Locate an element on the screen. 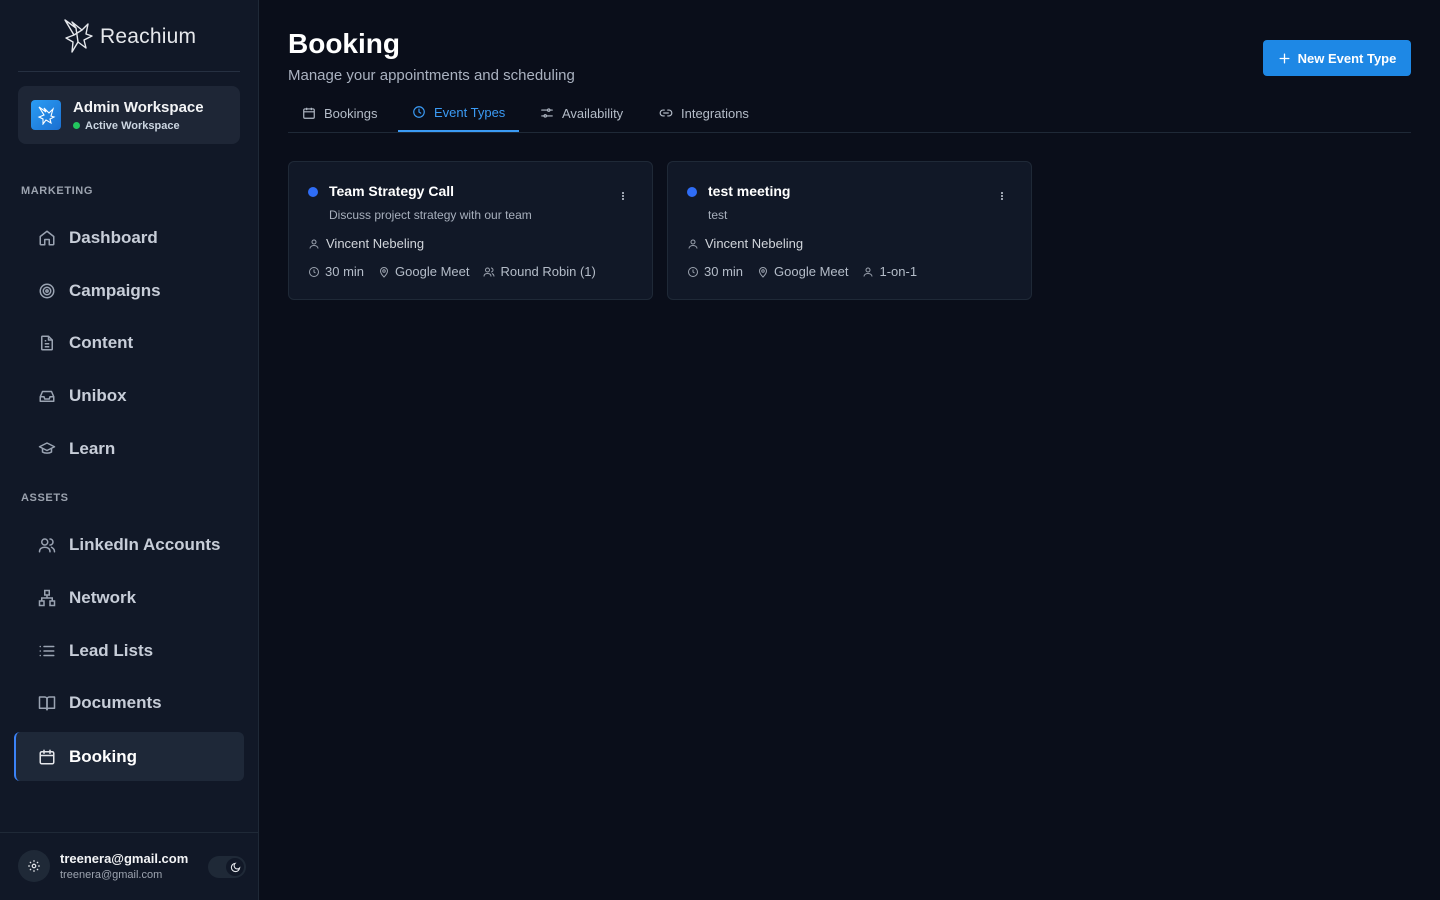 The width and height of the screenshot is (1440, 900). sidebar-item-campaigns: Campaigns is located at coordinates (129, 290).